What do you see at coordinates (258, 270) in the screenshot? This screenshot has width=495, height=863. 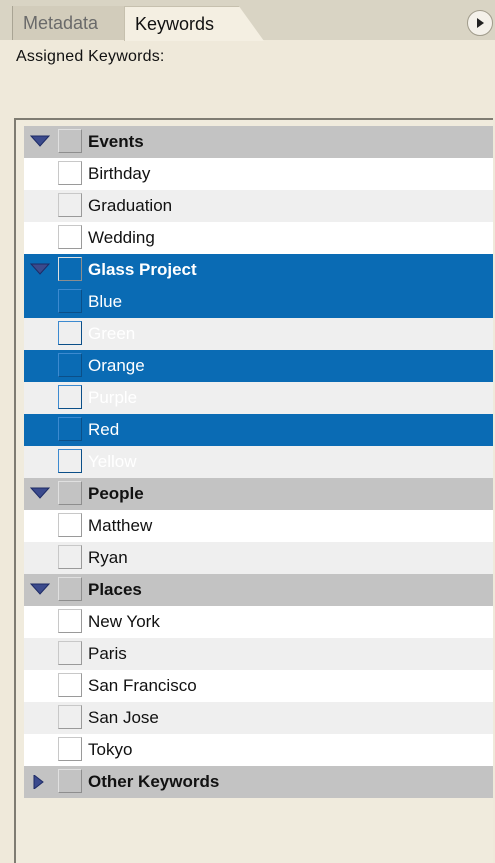 I see `keyword-category-row: Glass Project` at bounding box center [258, 270].